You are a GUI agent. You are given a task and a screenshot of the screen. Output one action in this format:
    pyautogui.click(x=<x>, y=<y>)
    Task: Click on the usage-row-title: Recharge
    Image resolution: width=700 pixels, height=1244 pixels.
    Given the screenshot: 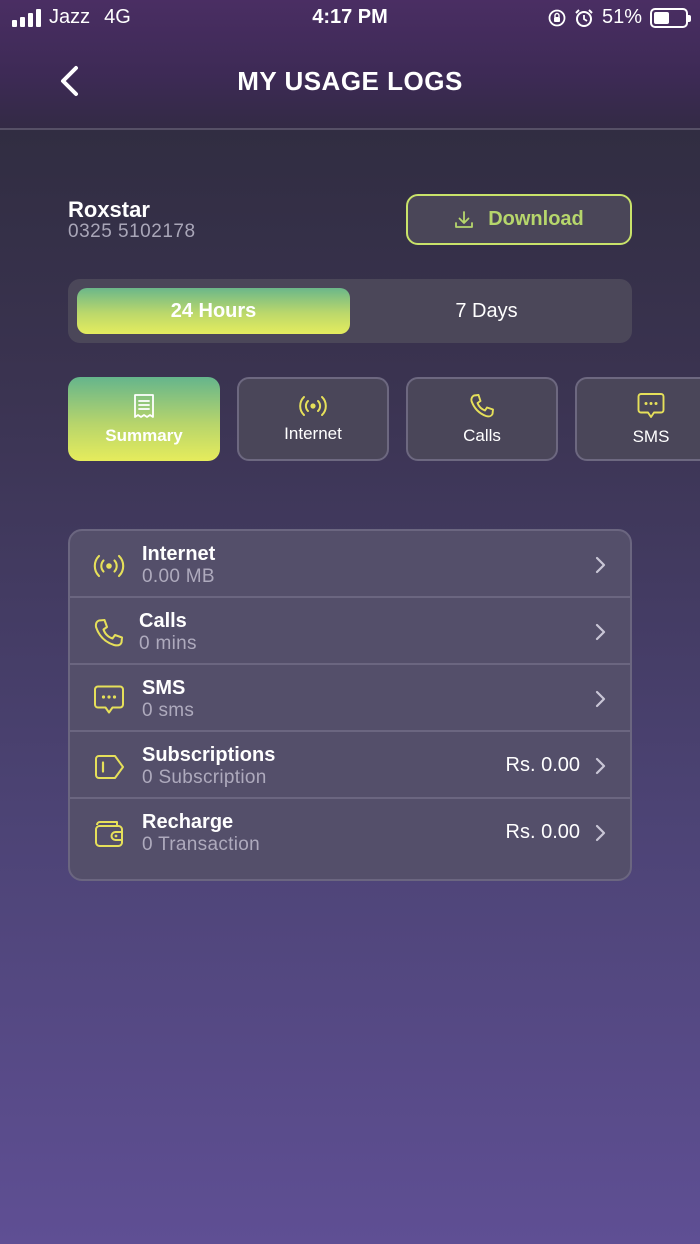 What is the action you would take?
    pyautogui.click(x=188, y=822)
    